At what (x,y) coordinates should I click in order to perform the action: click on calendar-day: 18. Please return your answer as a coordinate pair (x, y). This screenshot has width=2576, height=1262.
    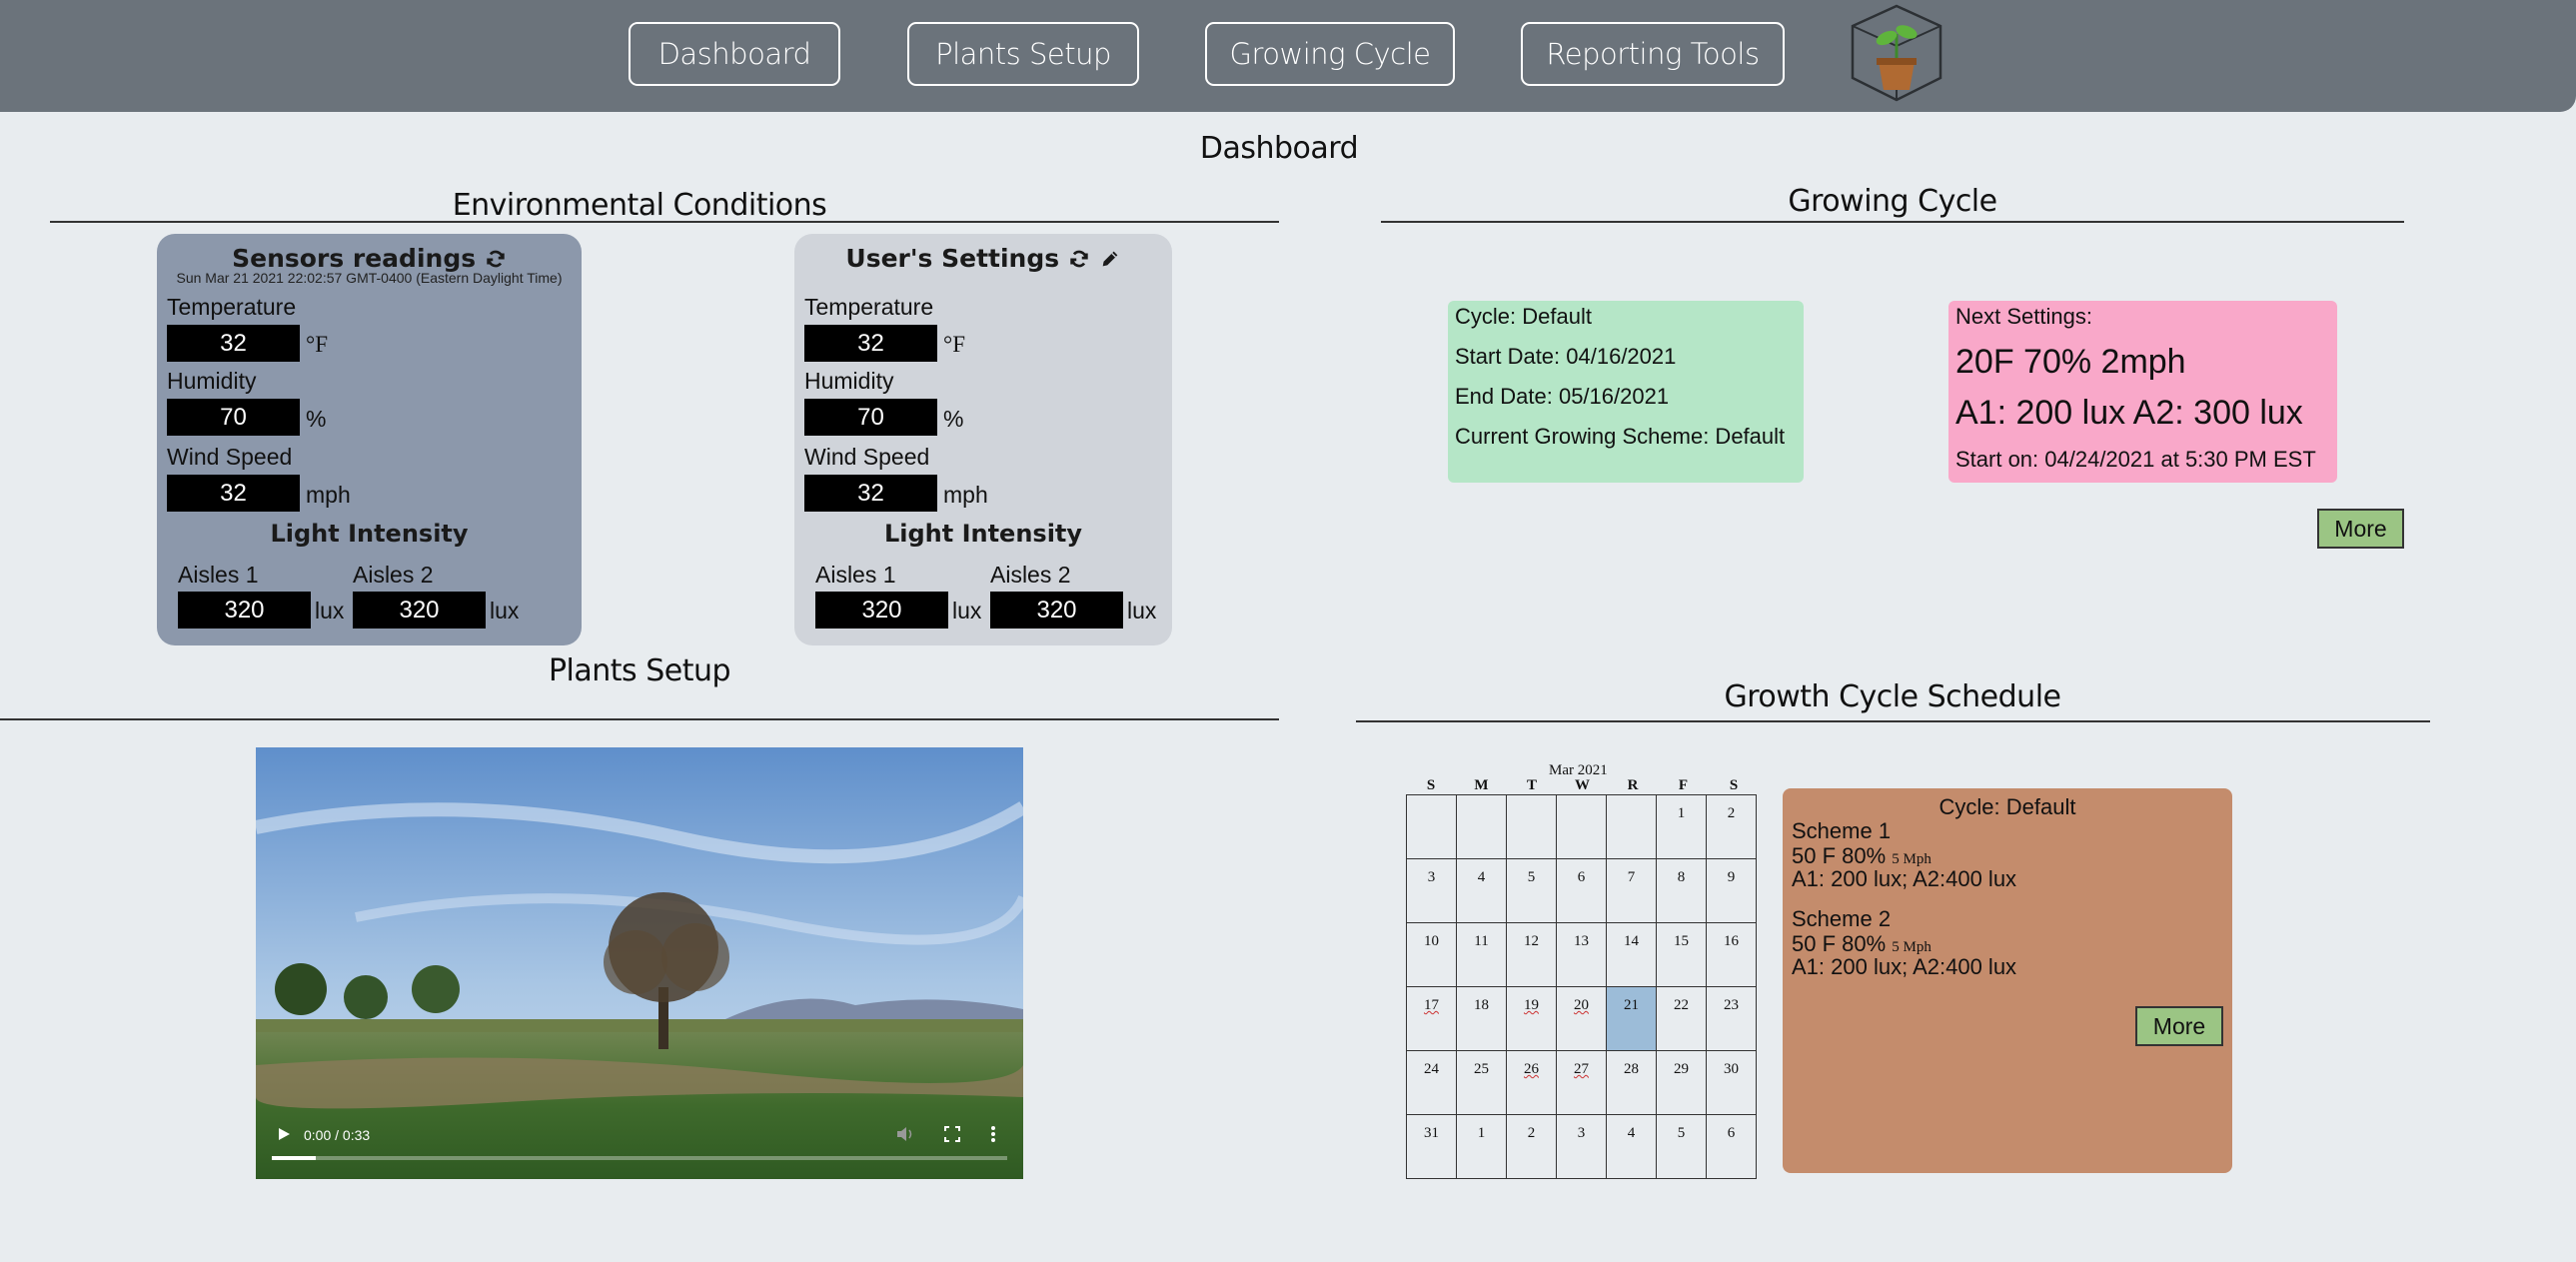
    Looking at the image, I should click on (1481, 1018).